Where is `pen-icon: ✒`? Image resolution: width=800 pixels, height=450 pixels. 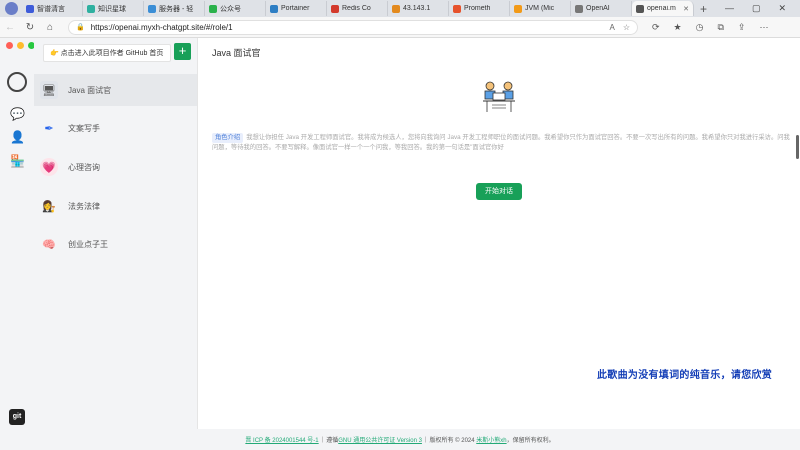
pen-icon: ✒ is located at coordinates (49, 128).